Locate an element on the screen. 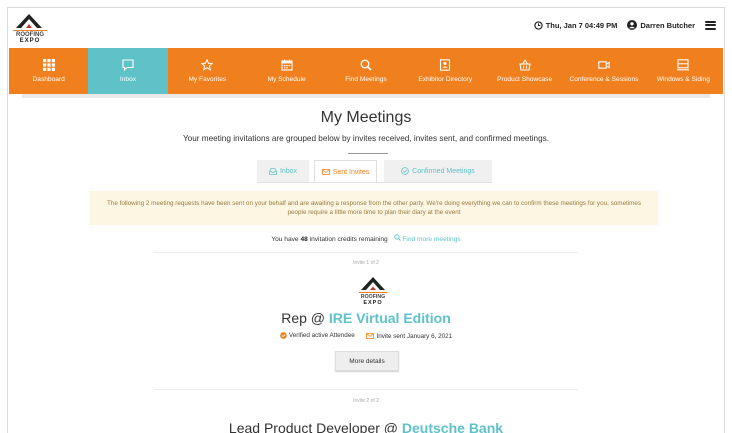 The width and height of the screenshot is (732, 433). invite-counter: Invite 2 of 2 is located at coordinates (366, 401).